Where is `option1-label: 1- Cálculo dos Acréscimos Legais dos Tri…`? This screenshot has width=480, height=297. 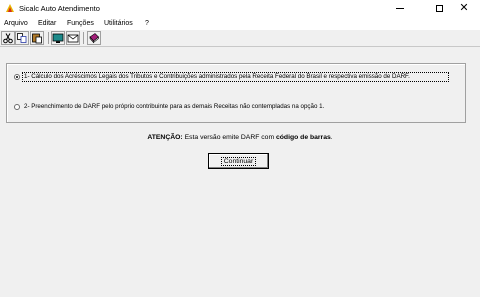
option1-label: 1- Cálculo dos Acréscimos Legais dos Tri… is located at coordinates (217, 76).